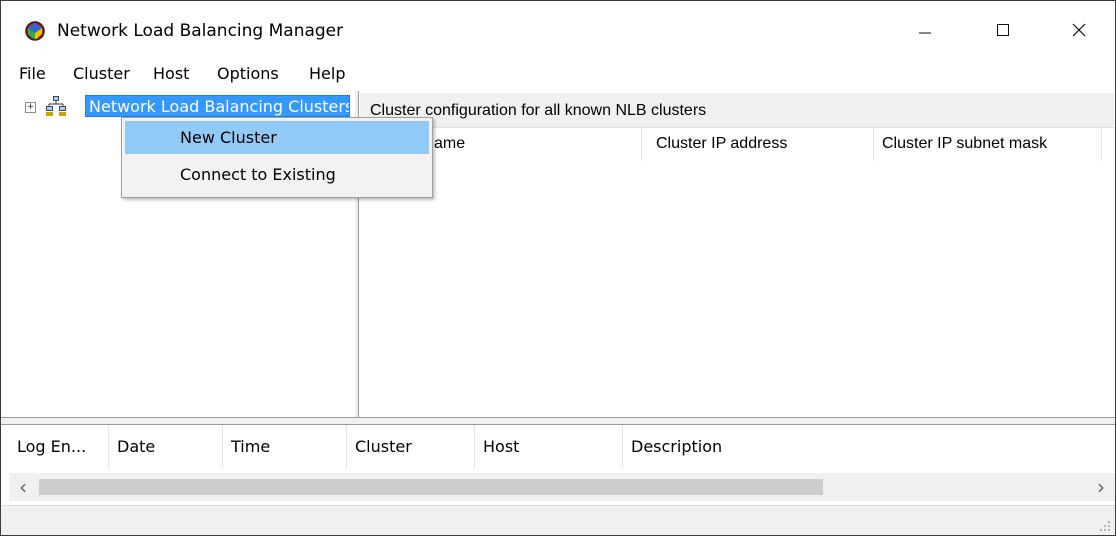 The height and width of the screenshot is (536, 1116). Describe the element at coordinates (217, 106) in the screenshot. I see `tree-root-nlb-clusters: Network Load Balancing Clusters` at that location.